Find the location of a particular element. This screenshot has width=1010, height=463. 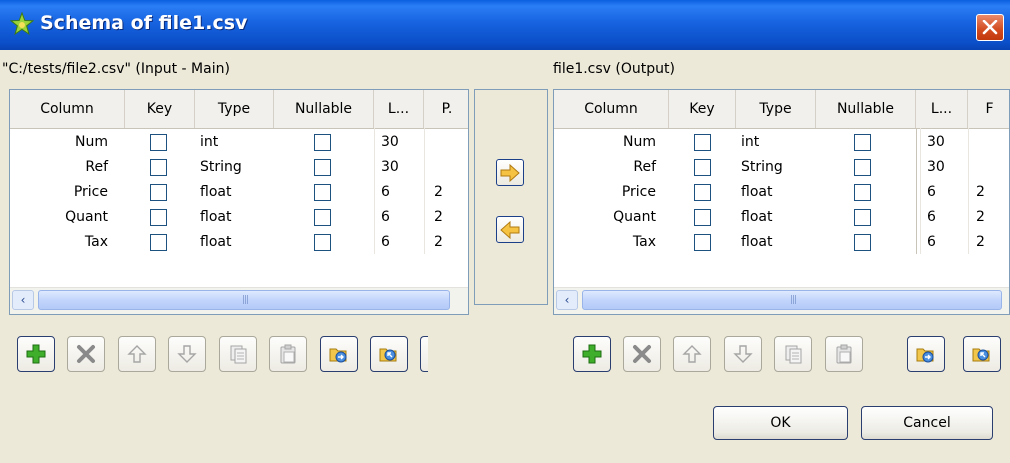

cell-column: Price is located at coordinates (90, 192).